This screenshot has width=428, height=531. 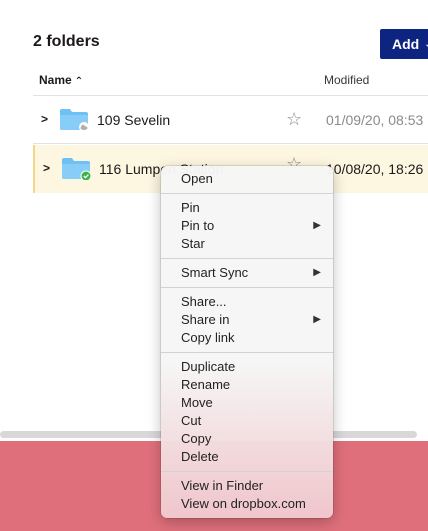 I want to click on menu-item-cut: Cut, so click(x=247, y=421).